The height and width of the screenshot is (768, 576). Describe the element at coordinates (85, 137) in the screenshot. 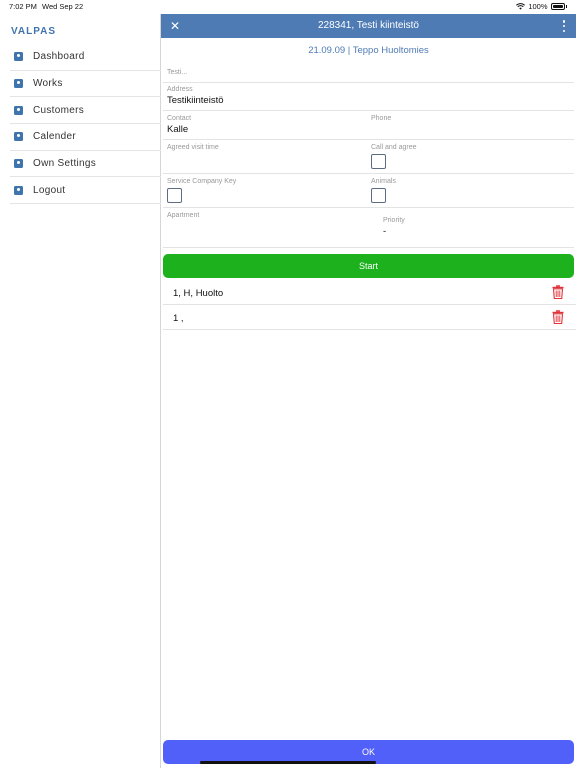

I see `sidebar-item-calender: Calender` at that location.